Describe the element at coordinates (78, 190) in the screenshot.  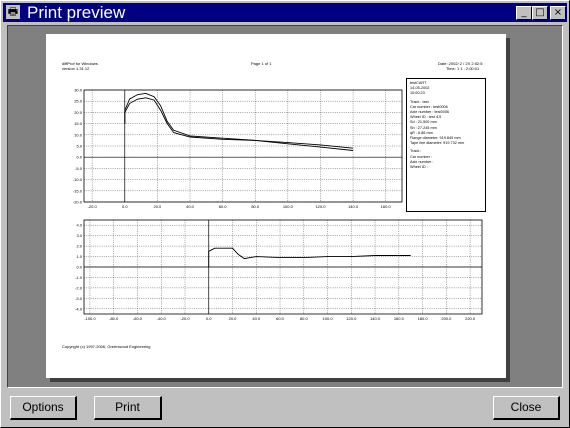
I see `y-tick-label: -15.0` at that location.